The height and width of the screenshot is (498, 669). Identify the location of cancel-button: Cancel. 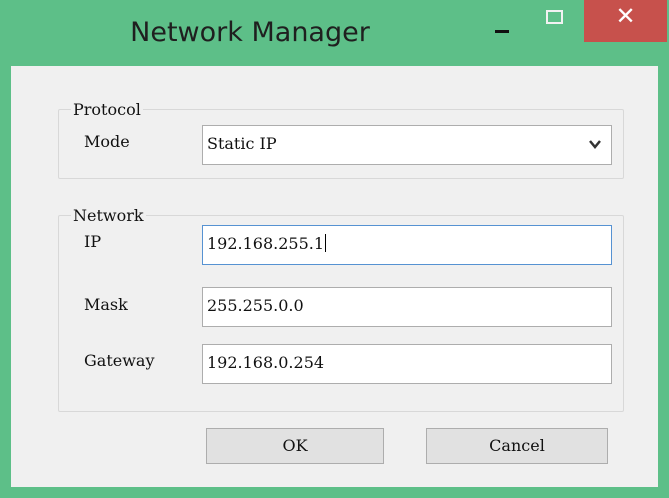
(517, 446).